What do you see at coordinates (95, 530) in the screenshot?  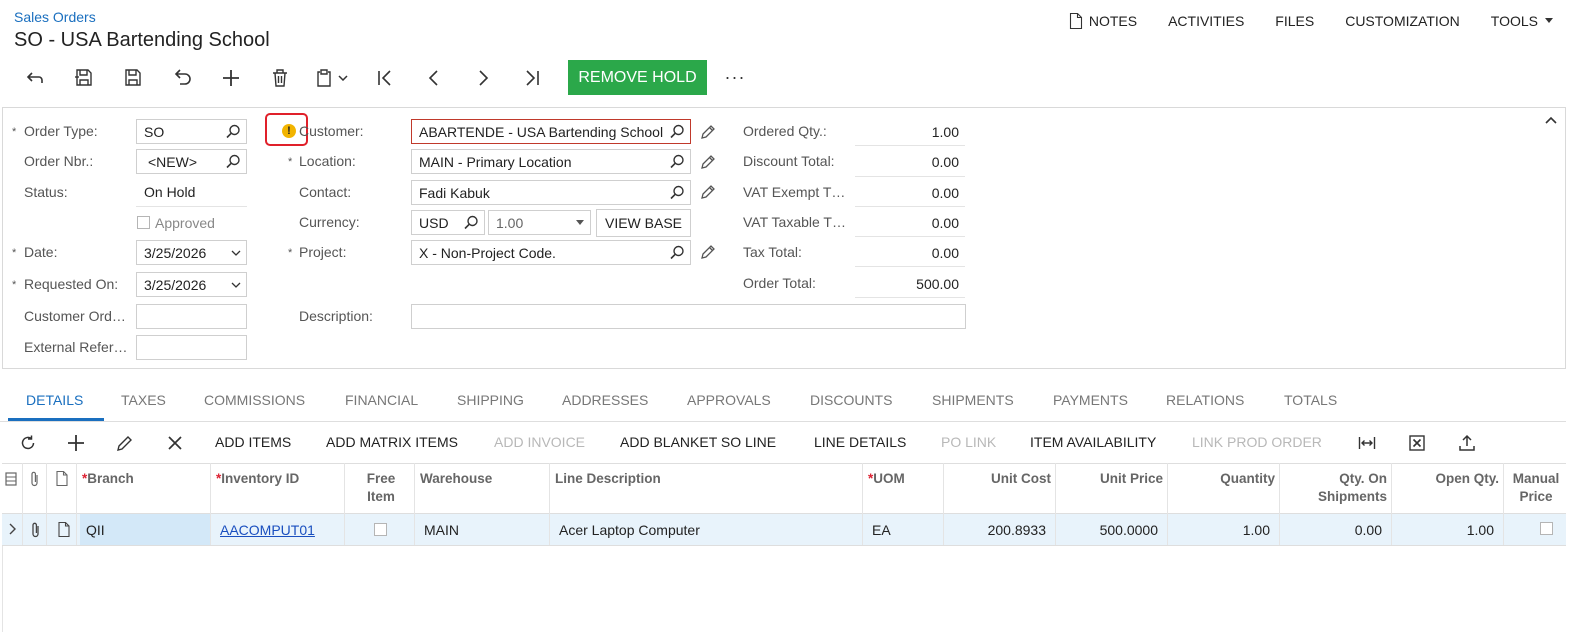 I see `cell-branch: QII` at bounding box center [95, 530].